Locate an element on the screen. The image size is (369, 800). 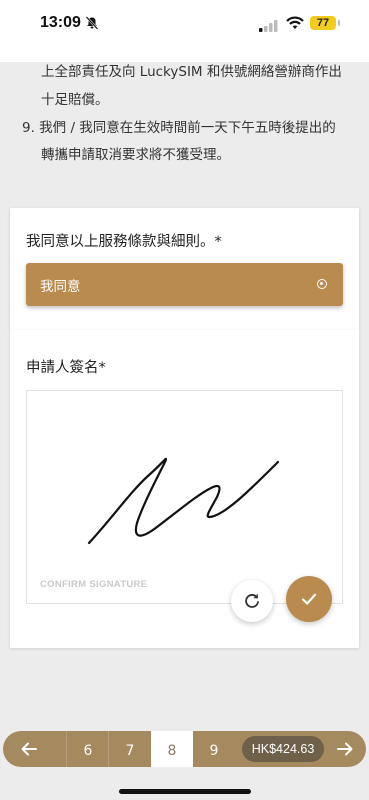
pagination-bar: 6 7 8 9 HK$424.63 is located at coordinates (184, 749).